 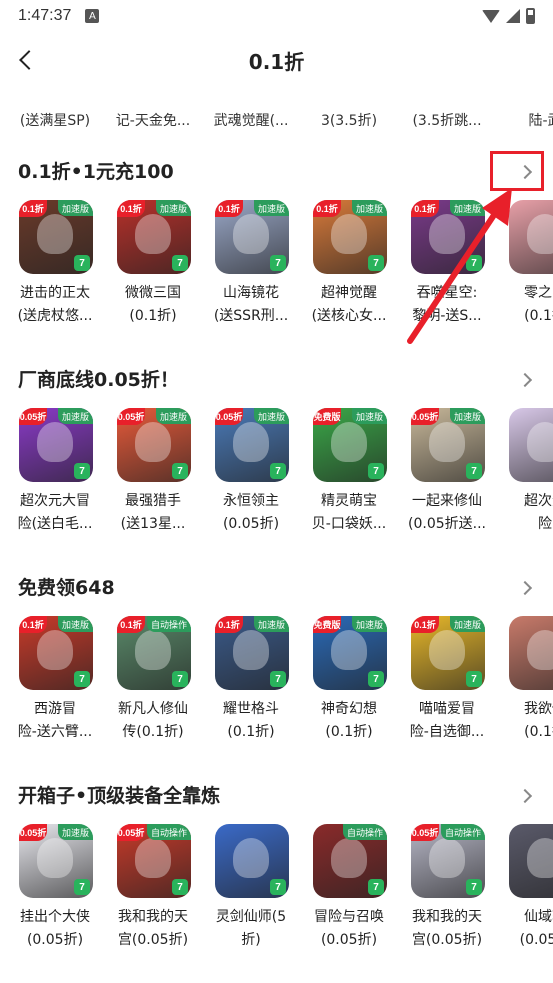 I want to click on previous-game-name: 陆-武, so click(x=526, y=110).